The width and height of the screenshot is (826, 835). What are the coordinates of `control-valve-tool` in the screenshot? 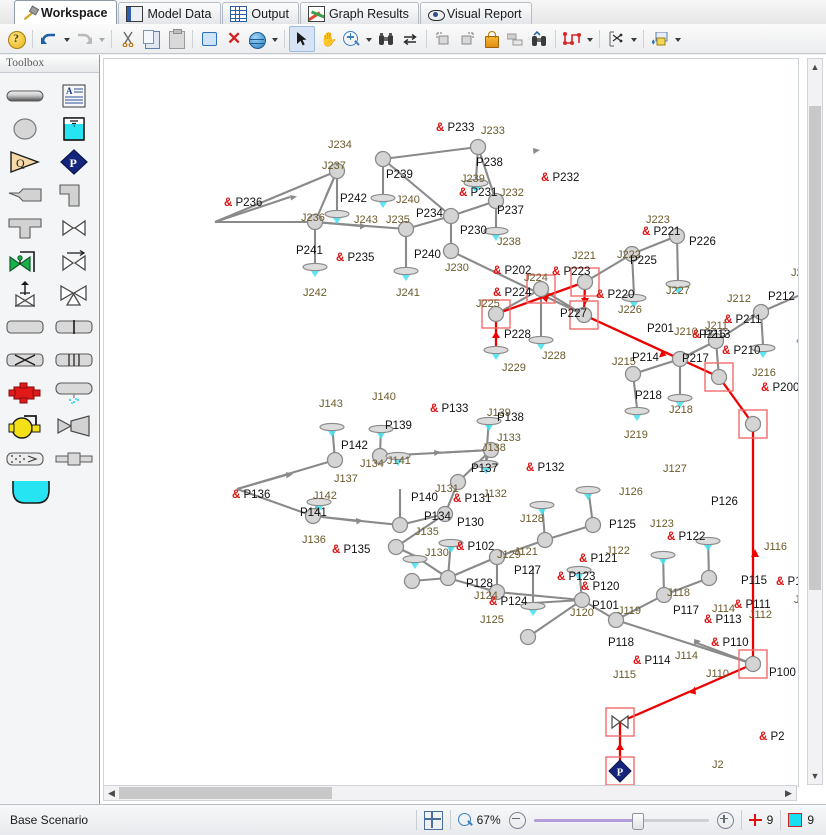 It's located at (25, 261).